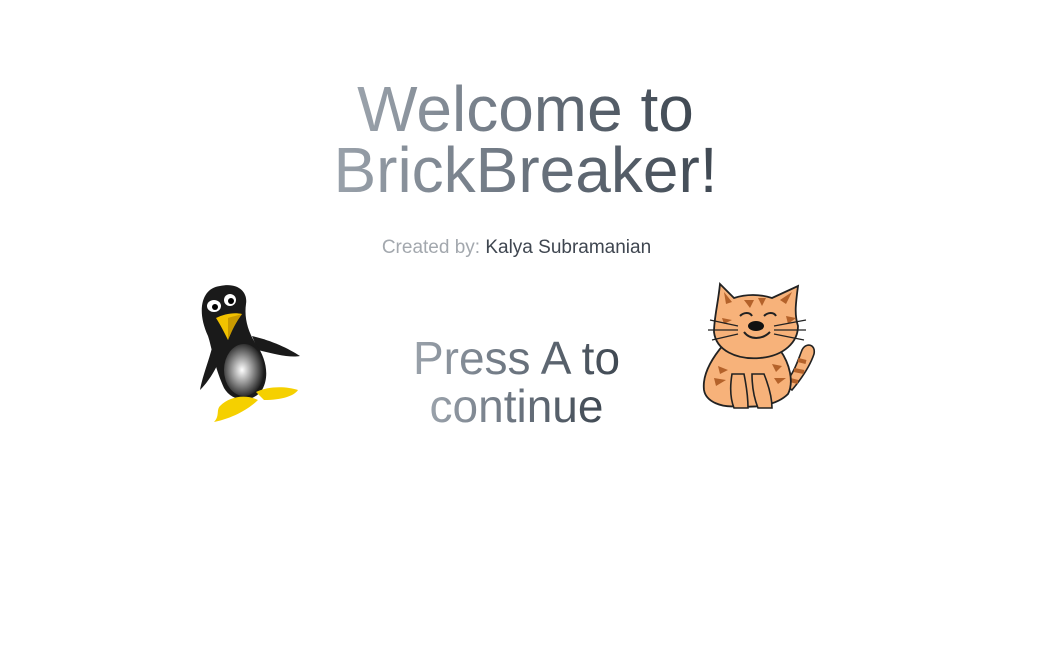  Describe the element at coordinates (525, 170) in the screenshot. I see `title-line-2: BrickBreaker!` at that location.